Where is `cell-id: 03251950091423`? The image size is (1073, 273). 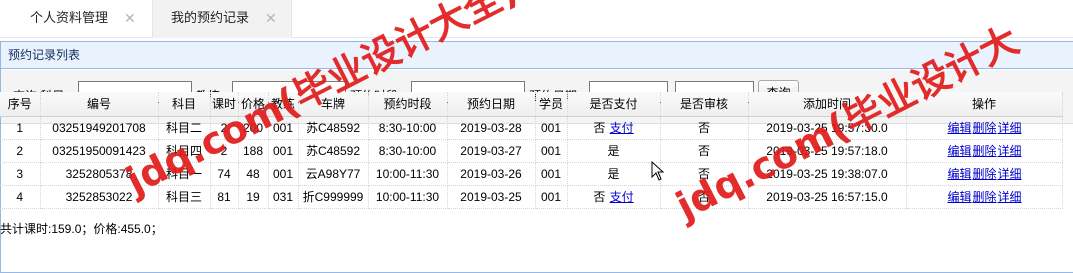 cell-id: 03251950091423 is located at coordinates (99, 151).